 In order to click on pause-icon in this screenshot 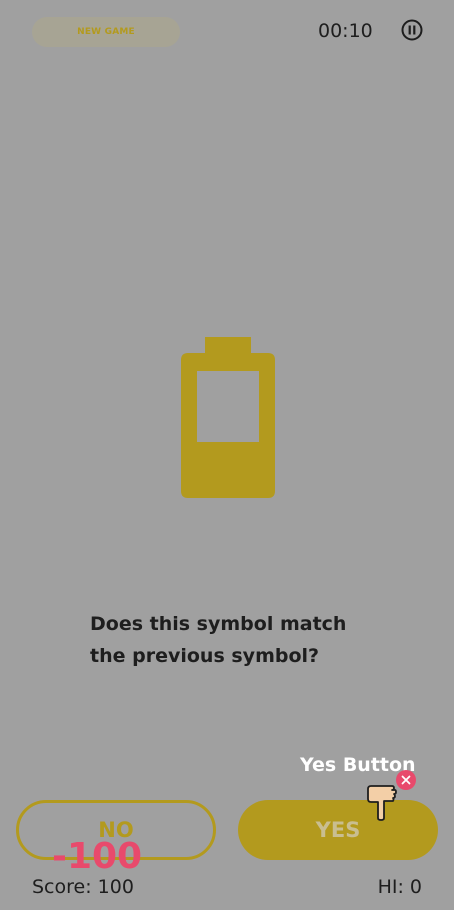, I will do `click(412, 30)`.